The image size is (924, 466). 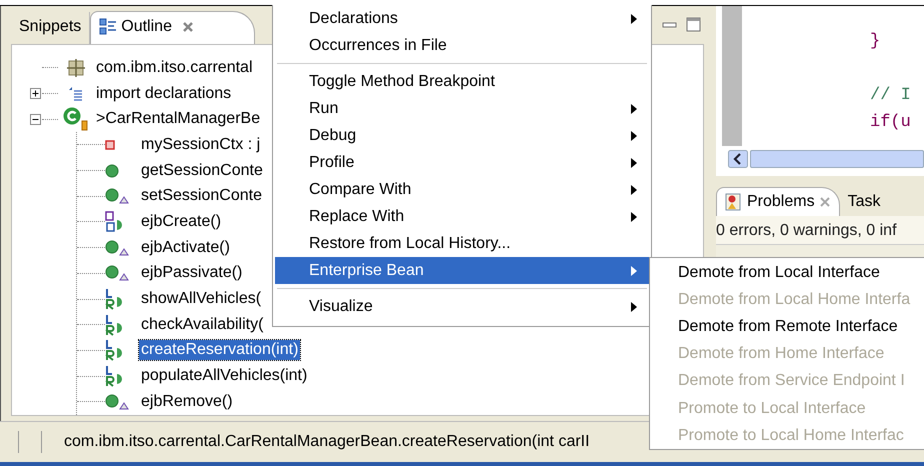 I want to click on code-line: if(u, so click(x=890, y=122).